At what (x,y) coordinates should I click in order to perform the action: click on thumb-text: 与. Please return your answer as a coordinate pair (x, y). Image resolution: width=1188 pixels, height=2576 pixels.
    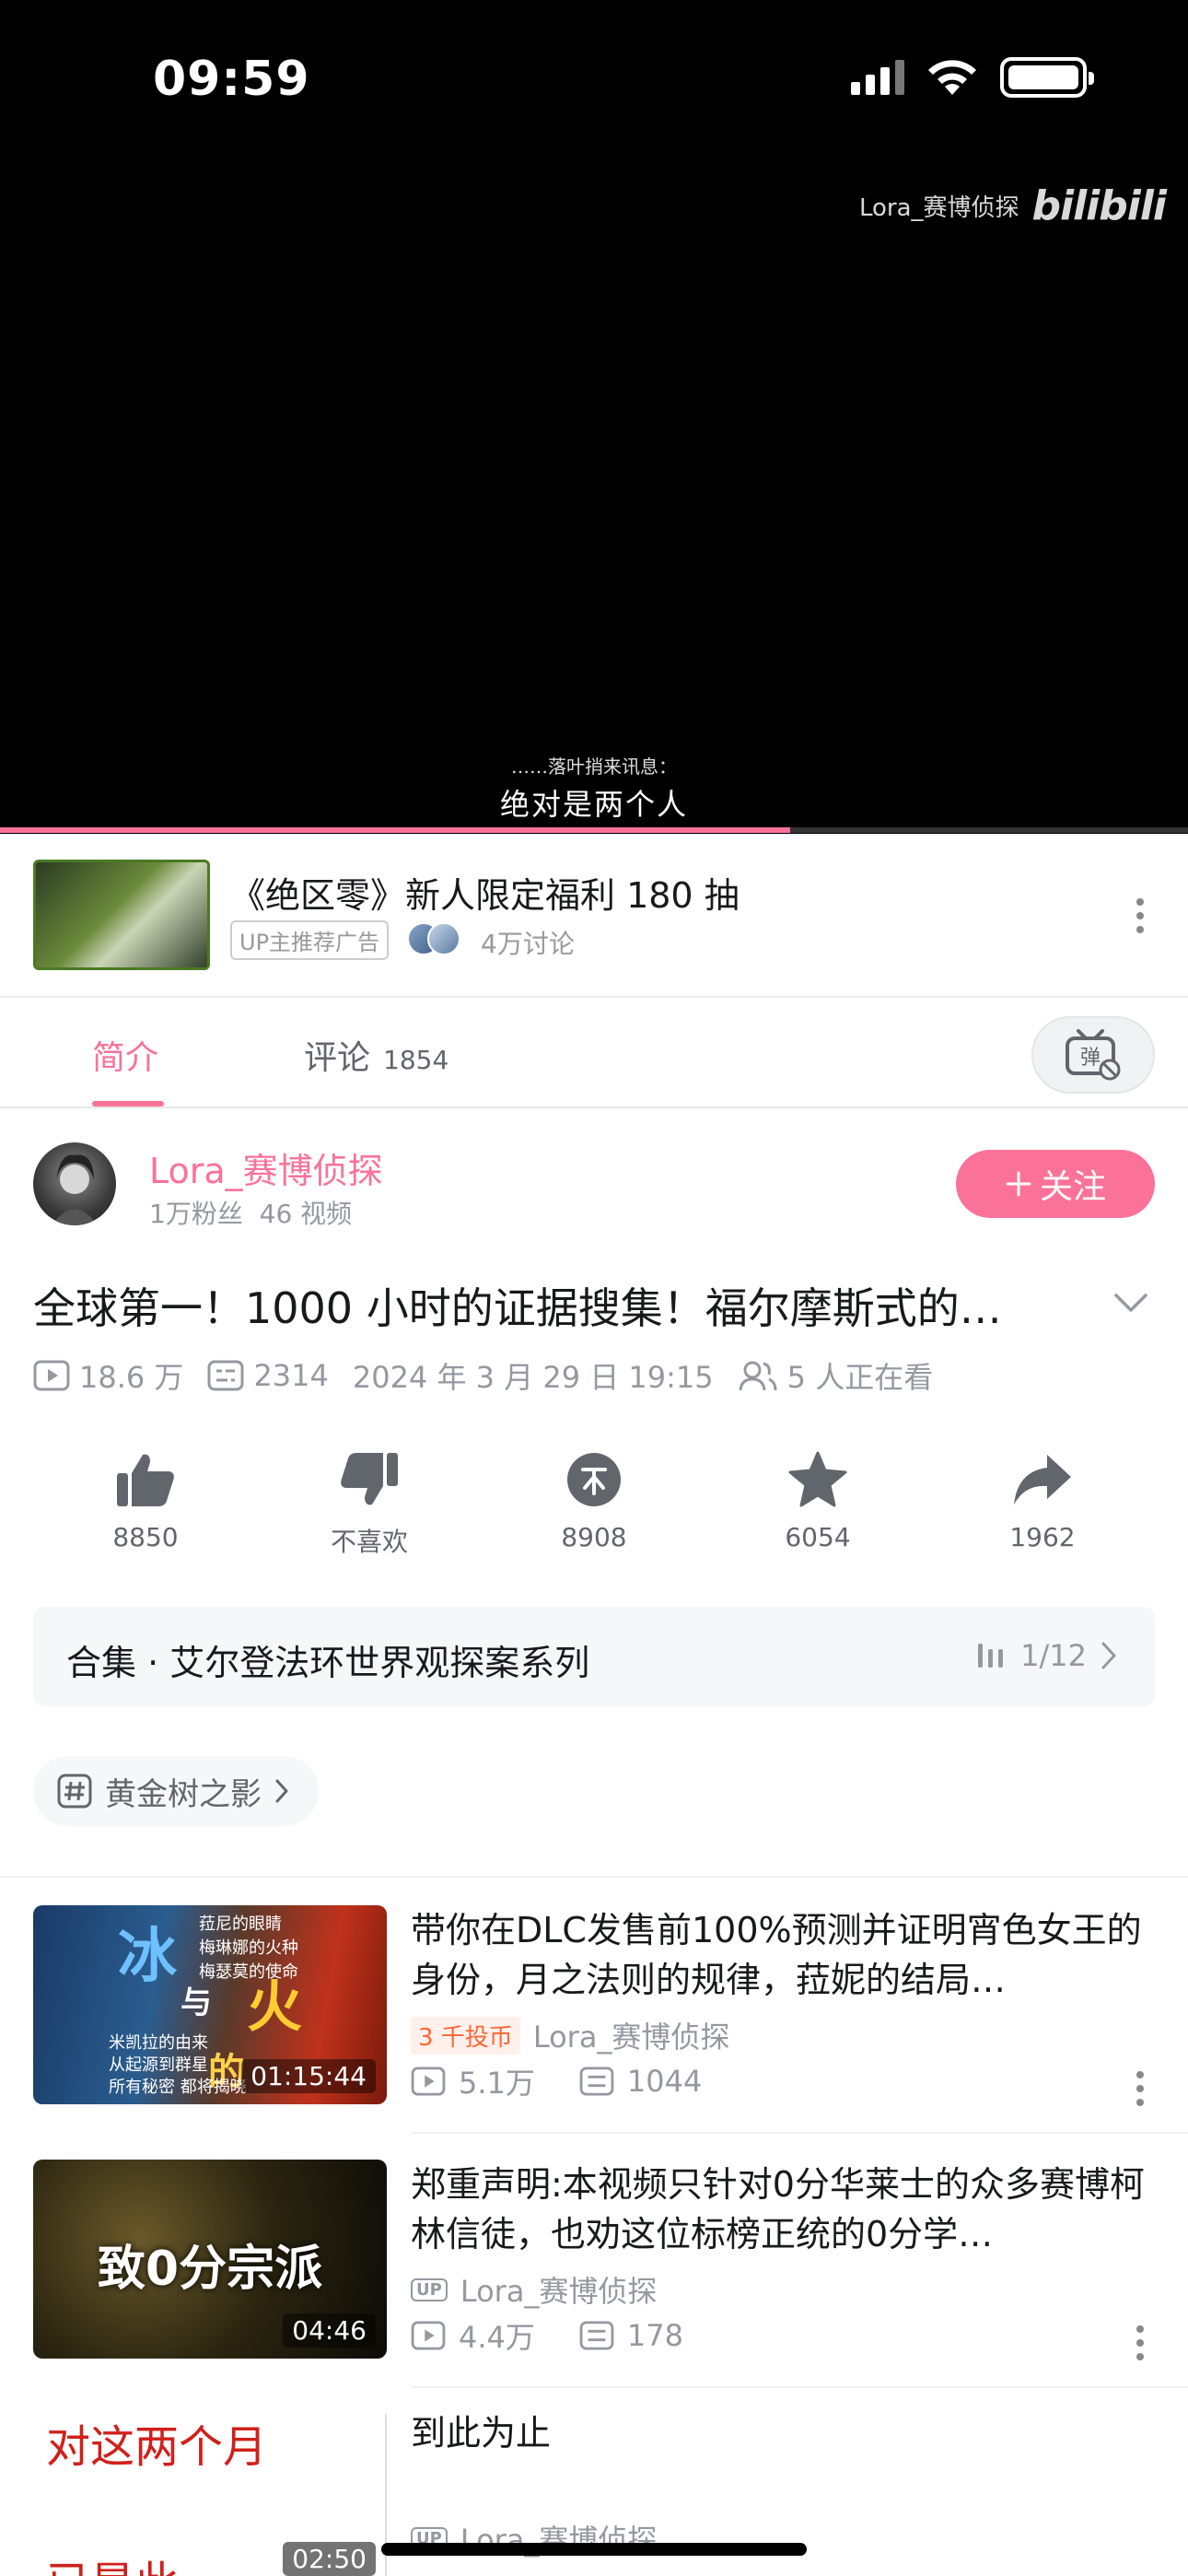
    Looking at the image, I should click on (196, 2003).